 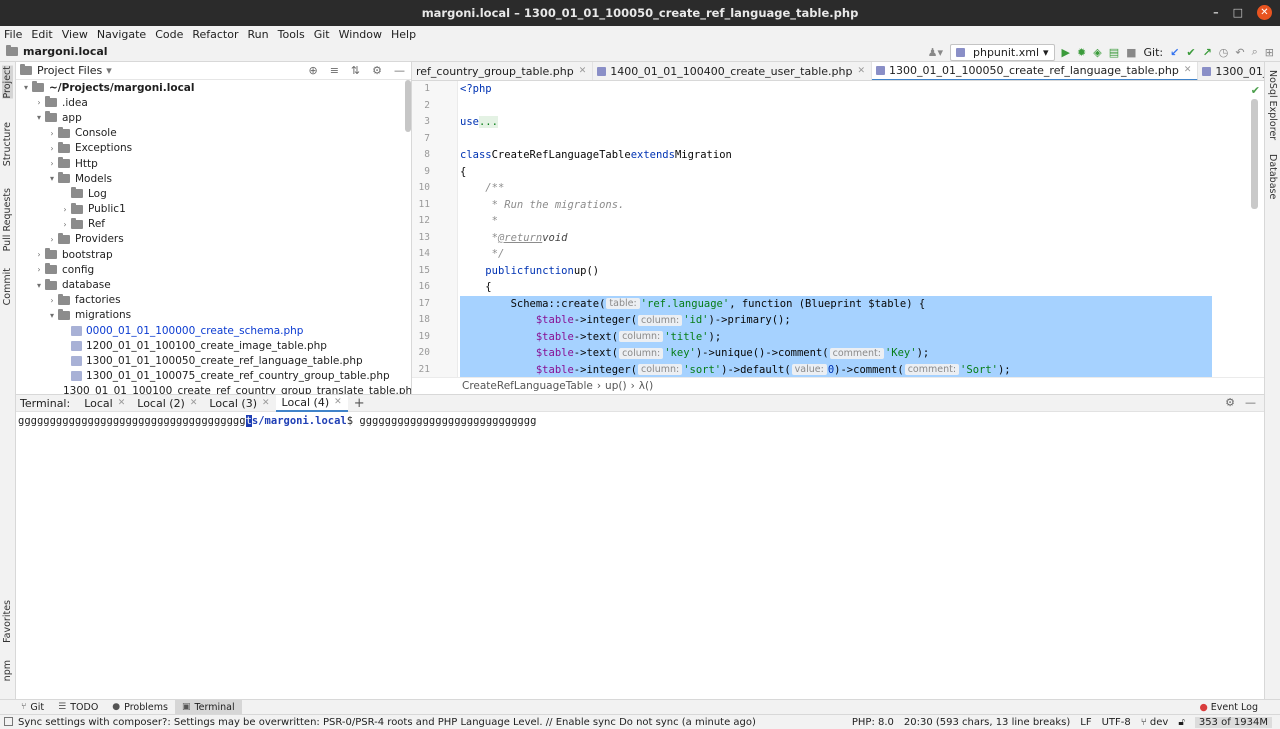 I want to click on terminal-tab: Local (2) ✕, so click(x=167, y=403).